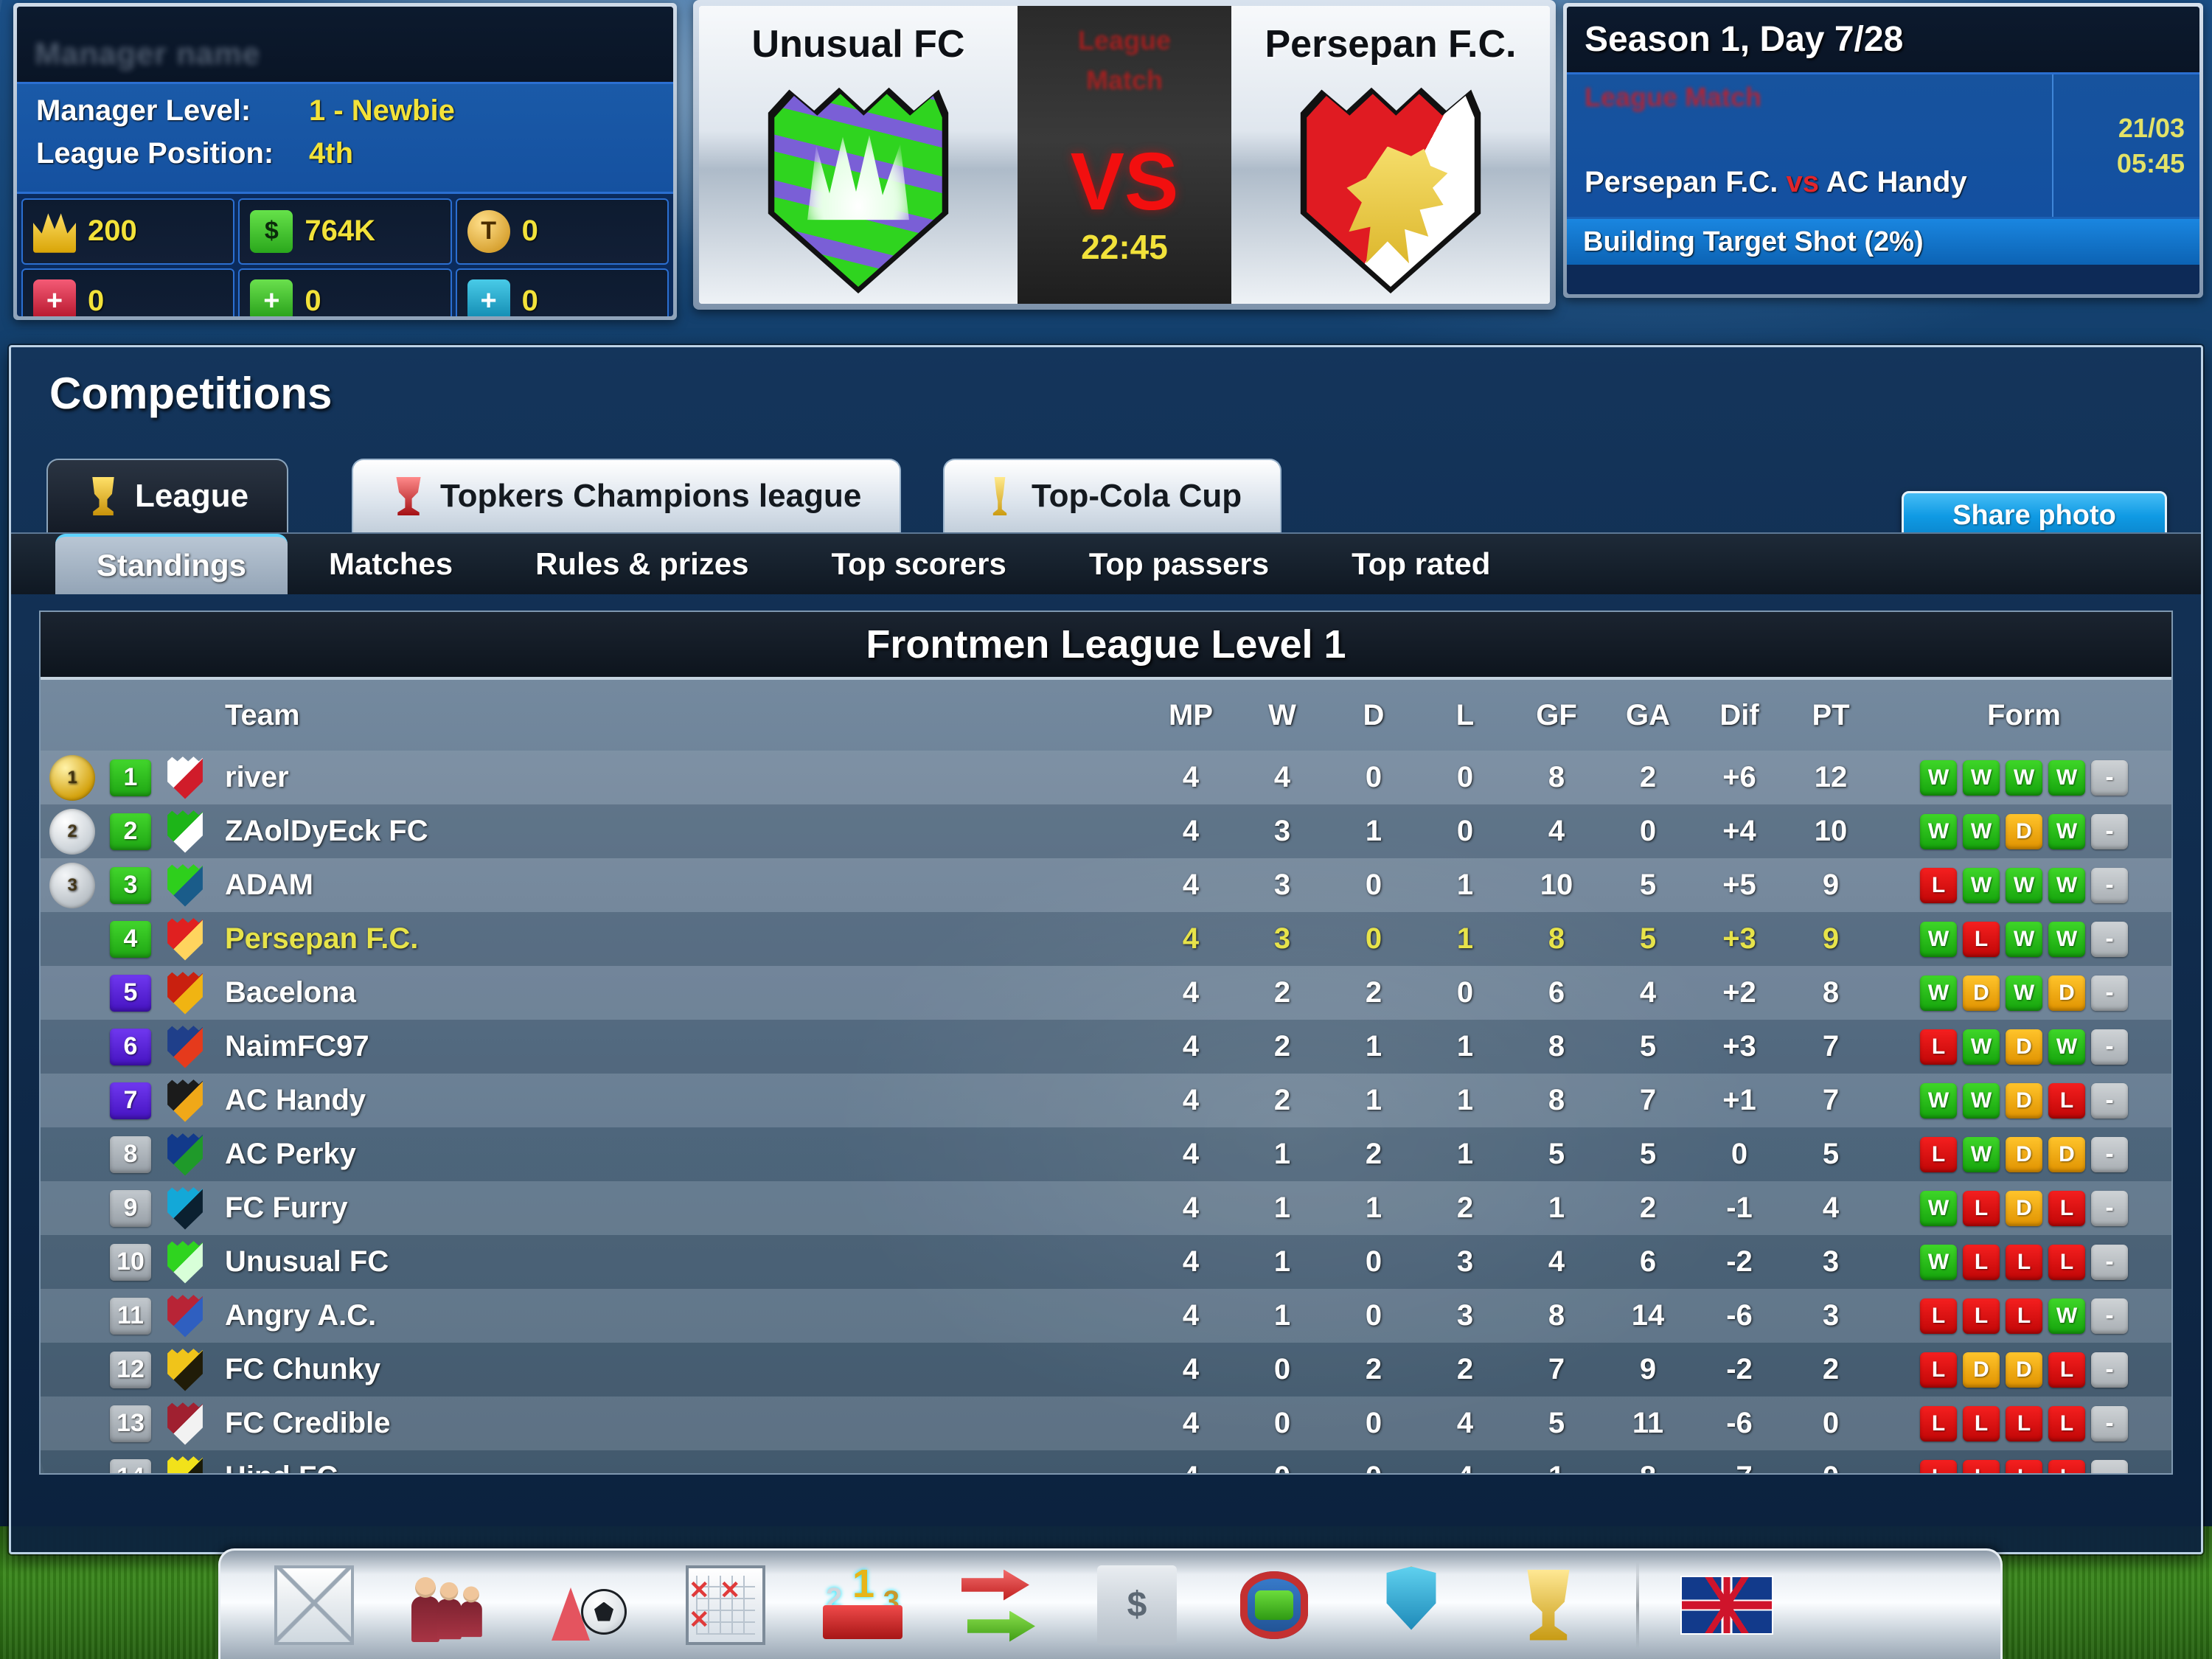 The width and height of the screenshot is (2212, 1659). Describe the element at coordinates (679, 1316) in the screenshot. I see `team-name: Angry A.C.` at that location.